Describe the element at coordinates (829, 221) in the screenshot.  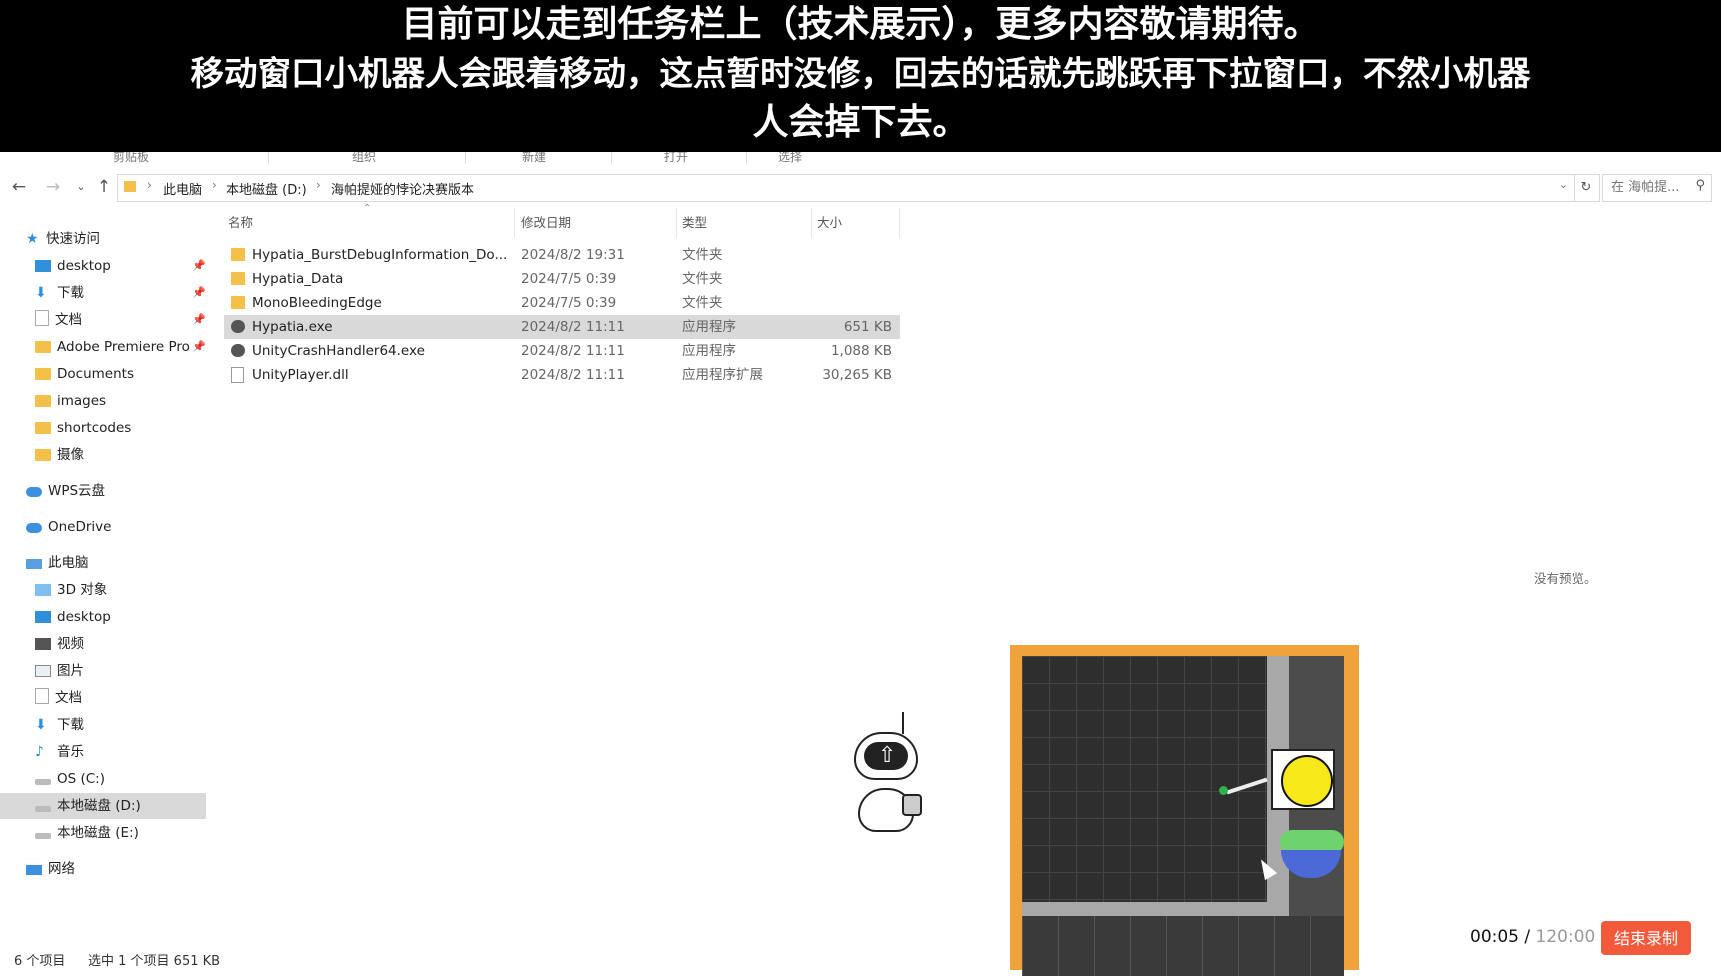
I see `column-header-size: 大小` at that location.